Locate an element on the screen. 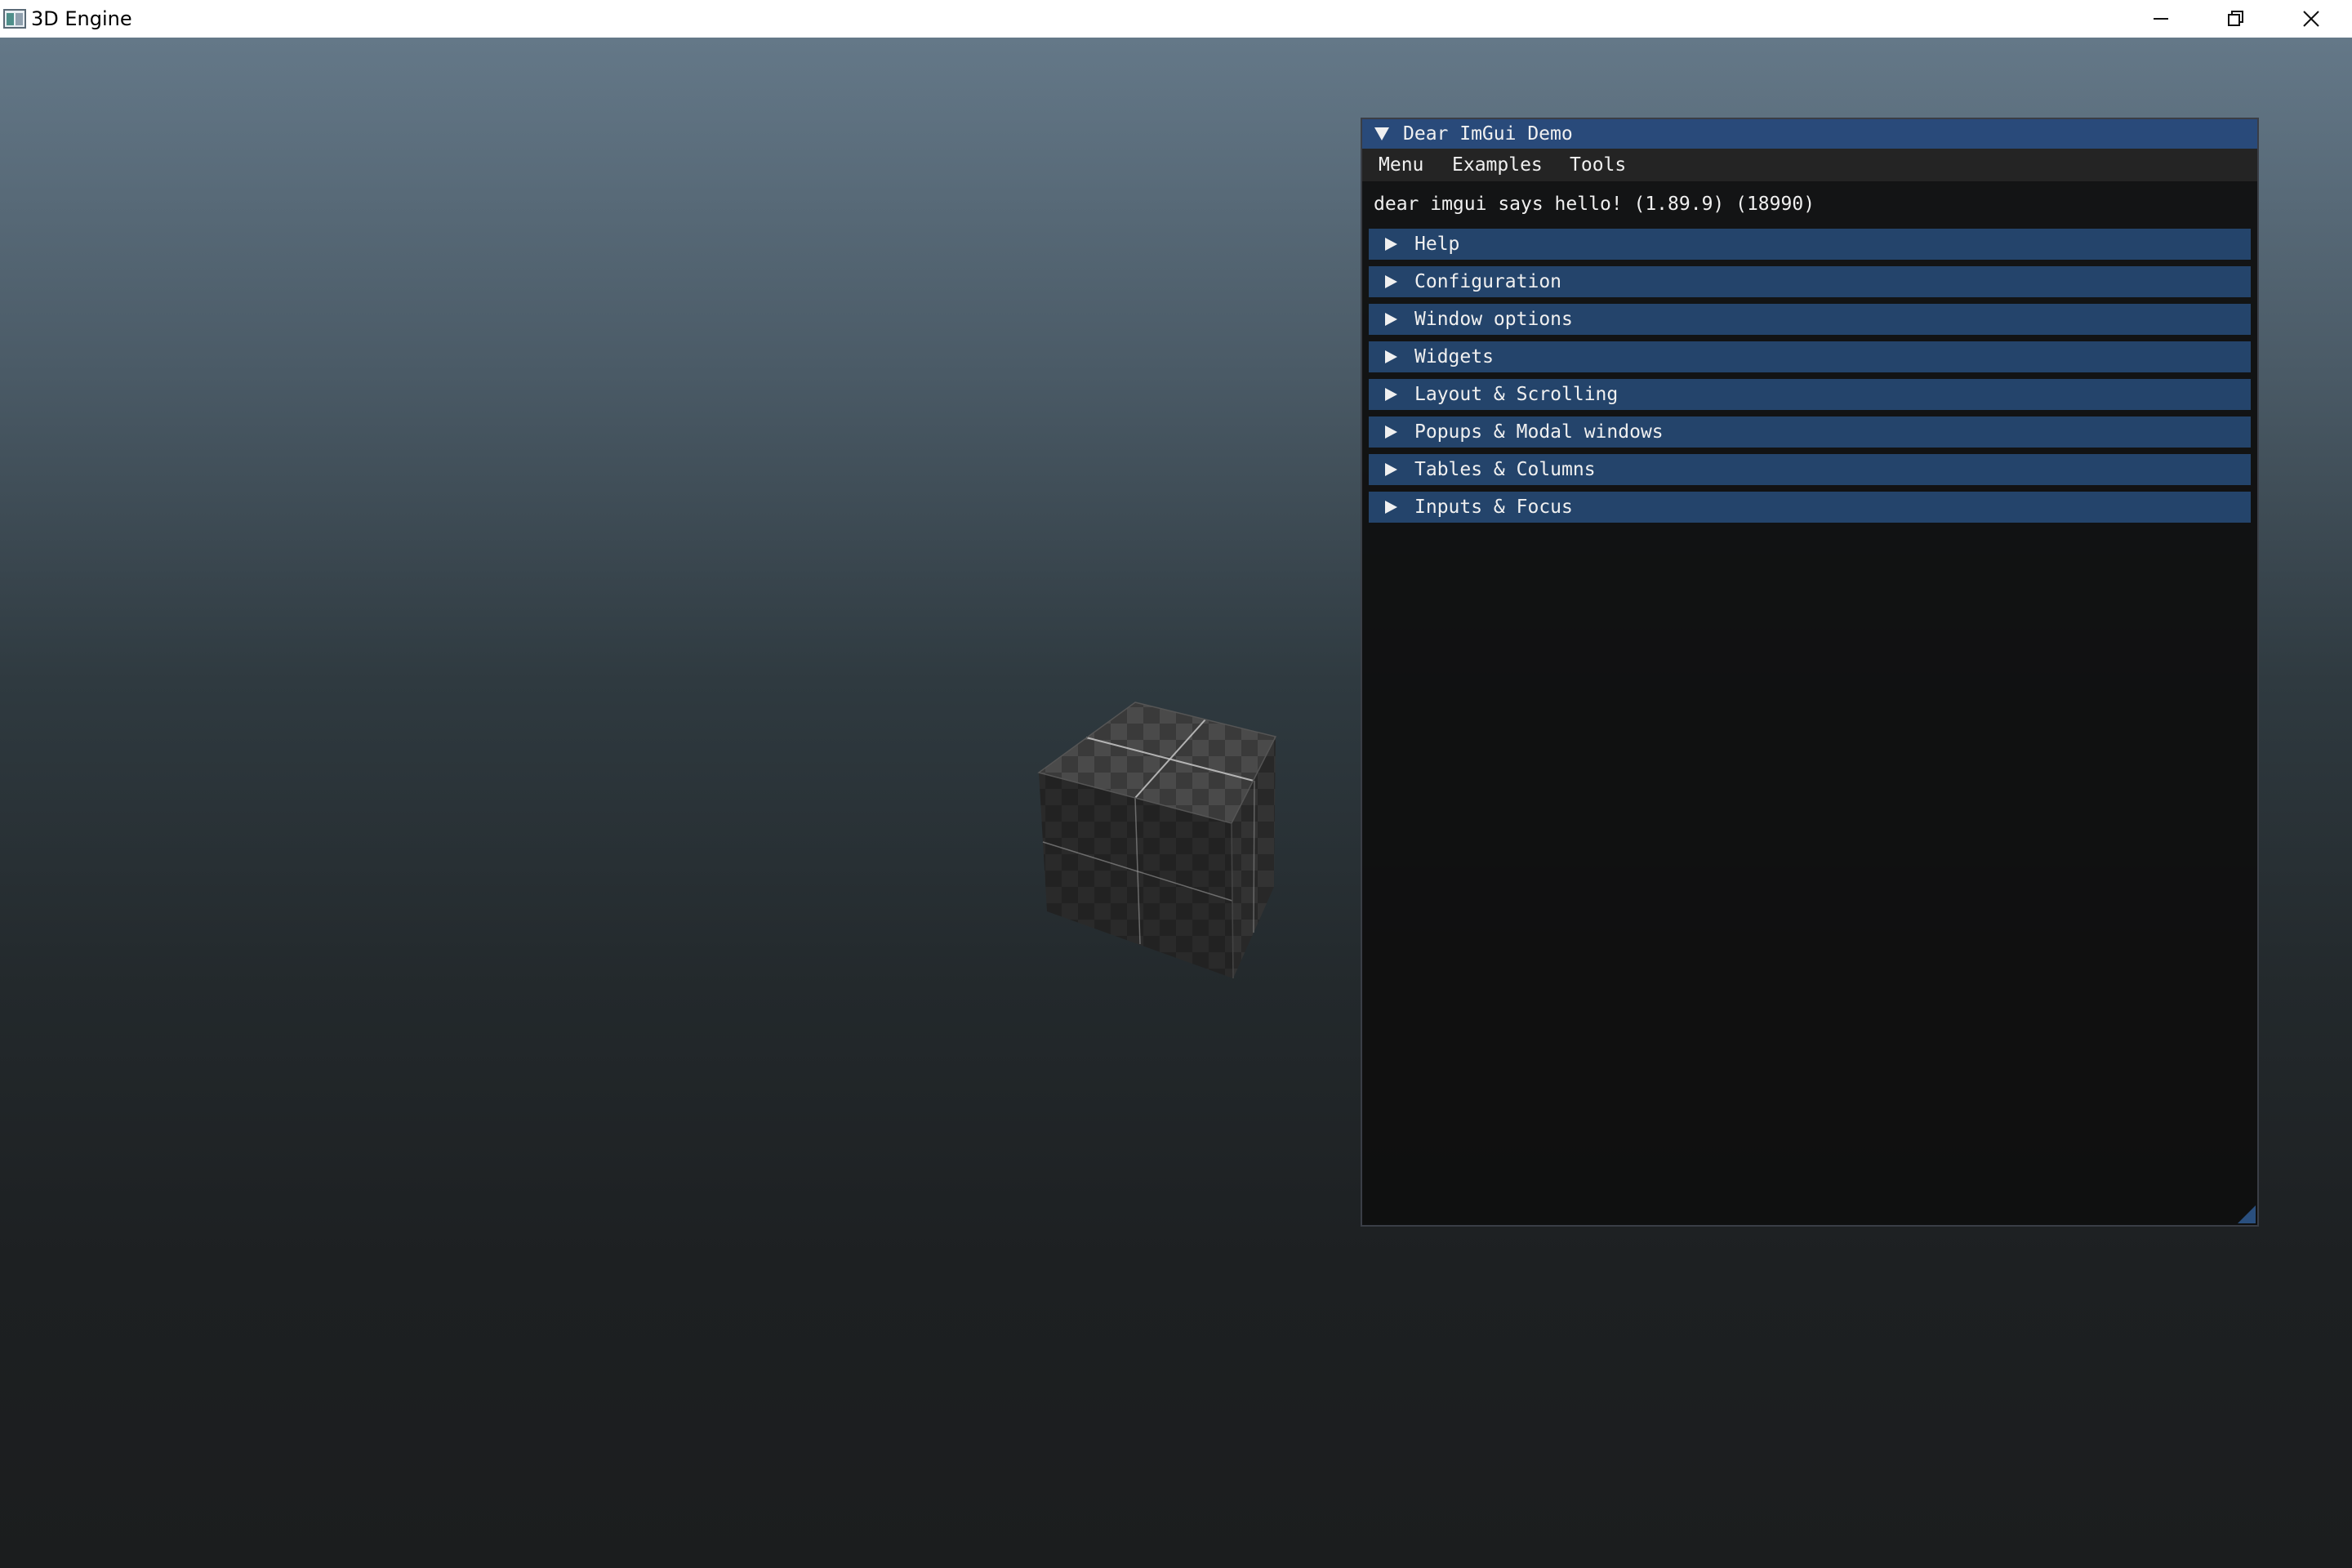 The width and height of the screenshot is (2352, 1568). header-label: Popups & Modal windows is located at coordinates (1539, 432).